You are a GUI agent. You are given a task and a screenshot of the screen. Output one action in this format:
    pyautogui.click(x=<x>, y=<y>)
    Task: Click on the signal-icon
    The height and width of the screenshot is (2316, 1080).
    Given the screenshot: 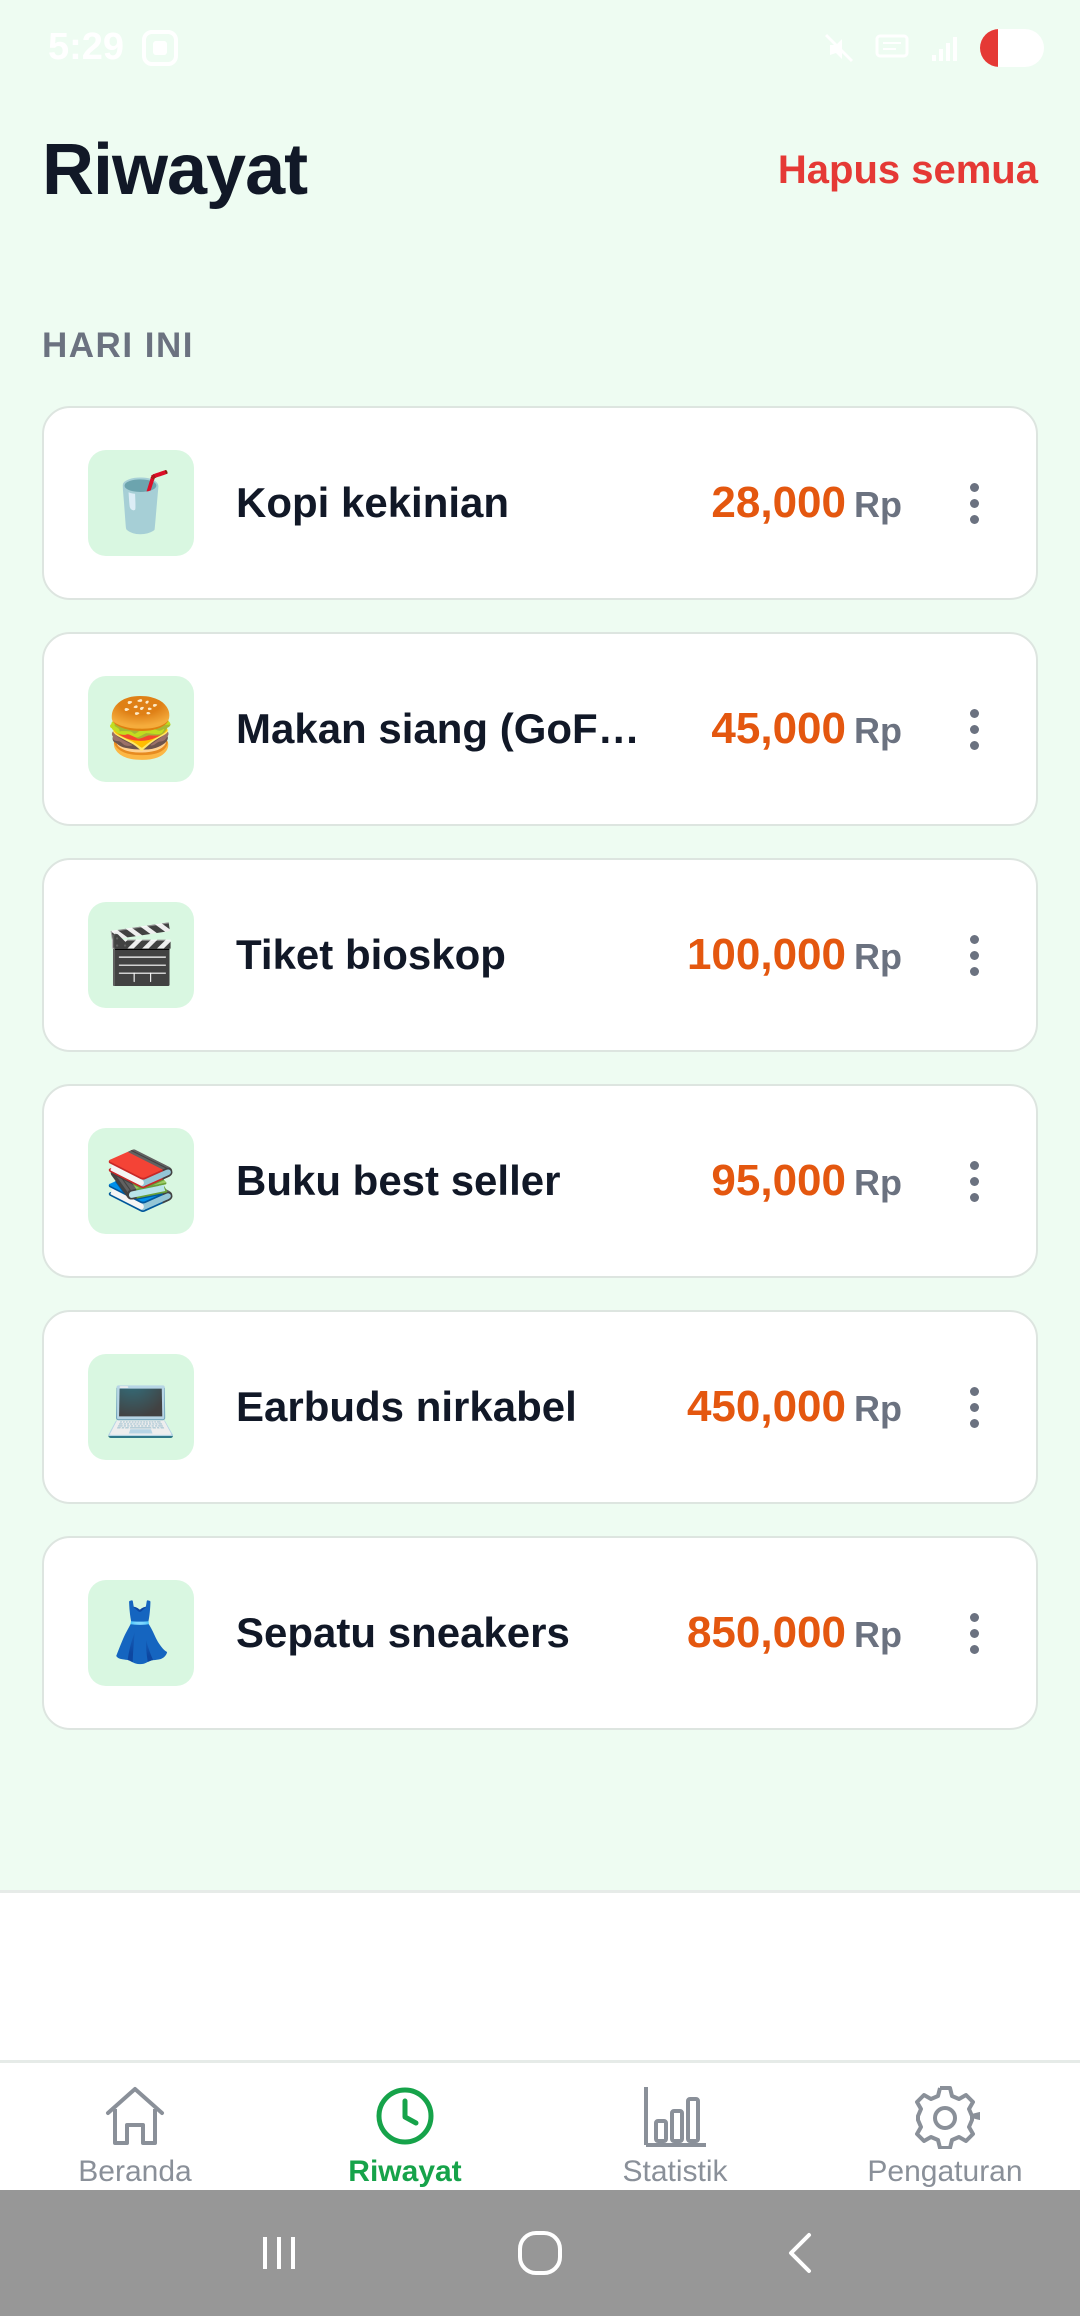 What is the action you would take?
    pyautogui.click(x=944, y=48)
    